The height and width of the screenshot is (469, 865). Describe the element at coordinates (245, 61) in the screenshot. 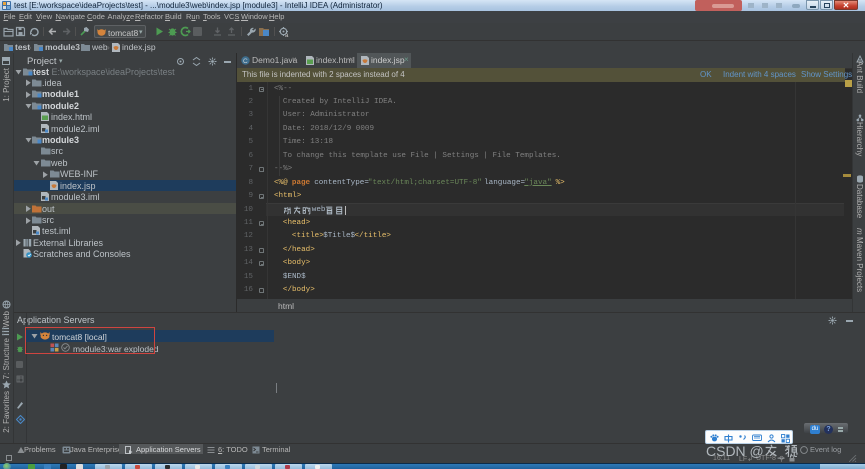

I see `svg-text: C` at that location.